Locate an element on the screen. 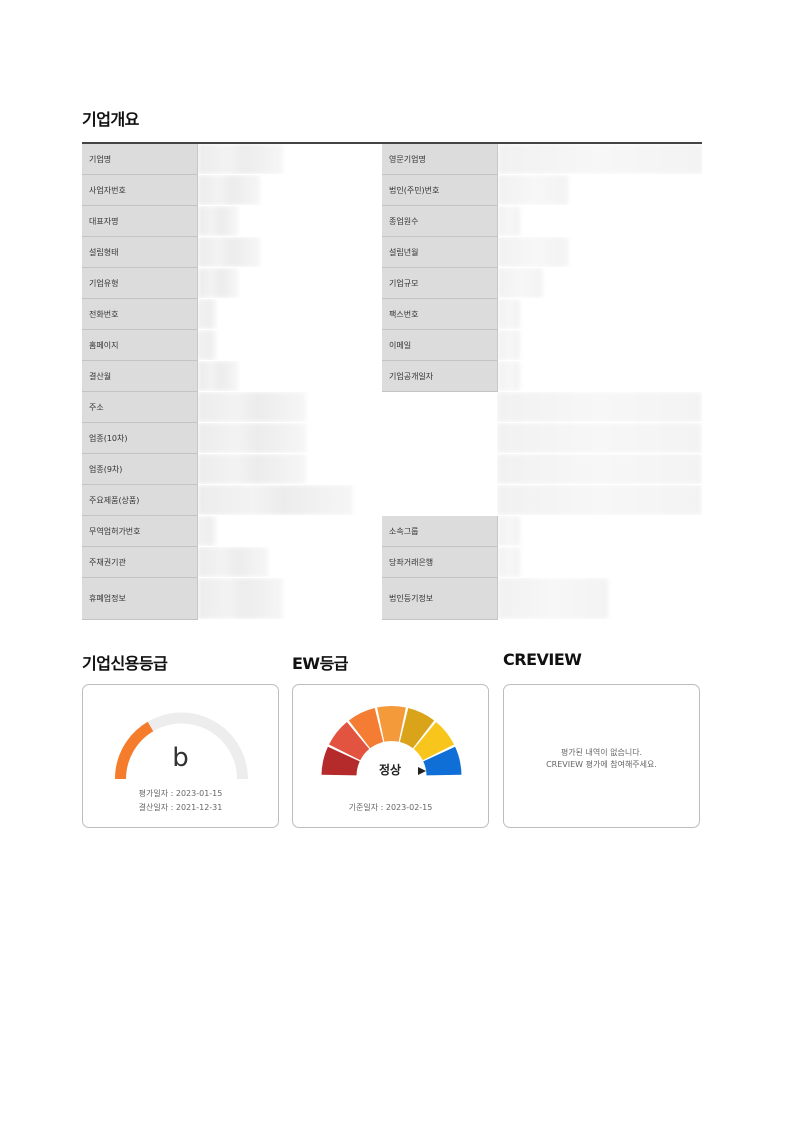 The image size is (793, 1122). overview-label: 소속그룹 is located at coordinates (440, 531).